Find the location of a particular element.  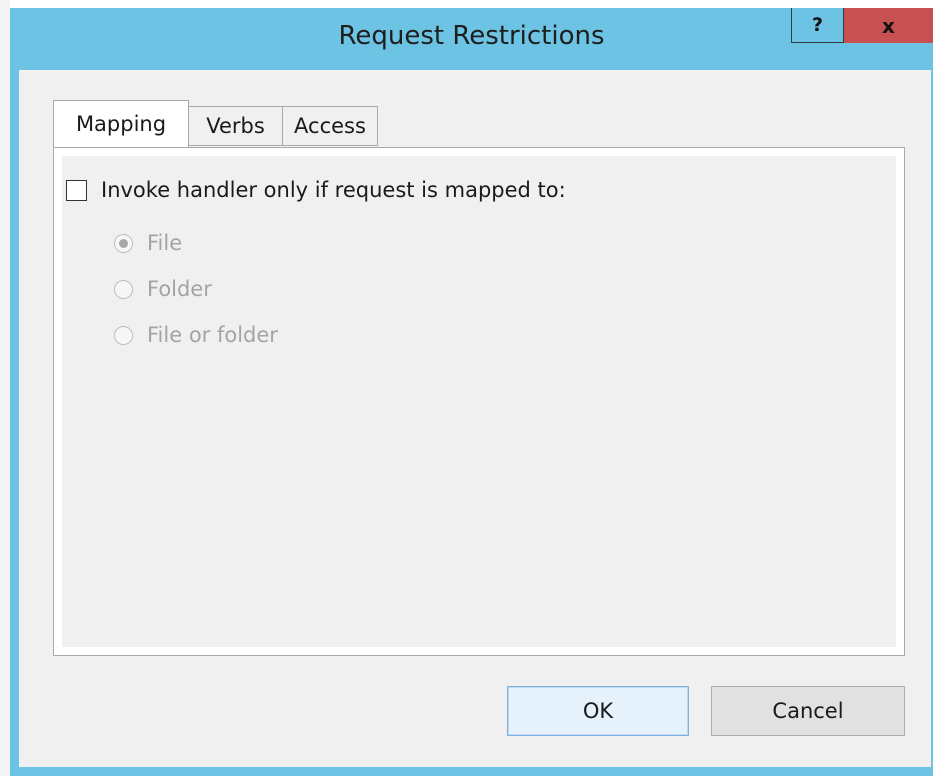

radio-file-or-folder: File or folder is located at coordinates (196, 335).